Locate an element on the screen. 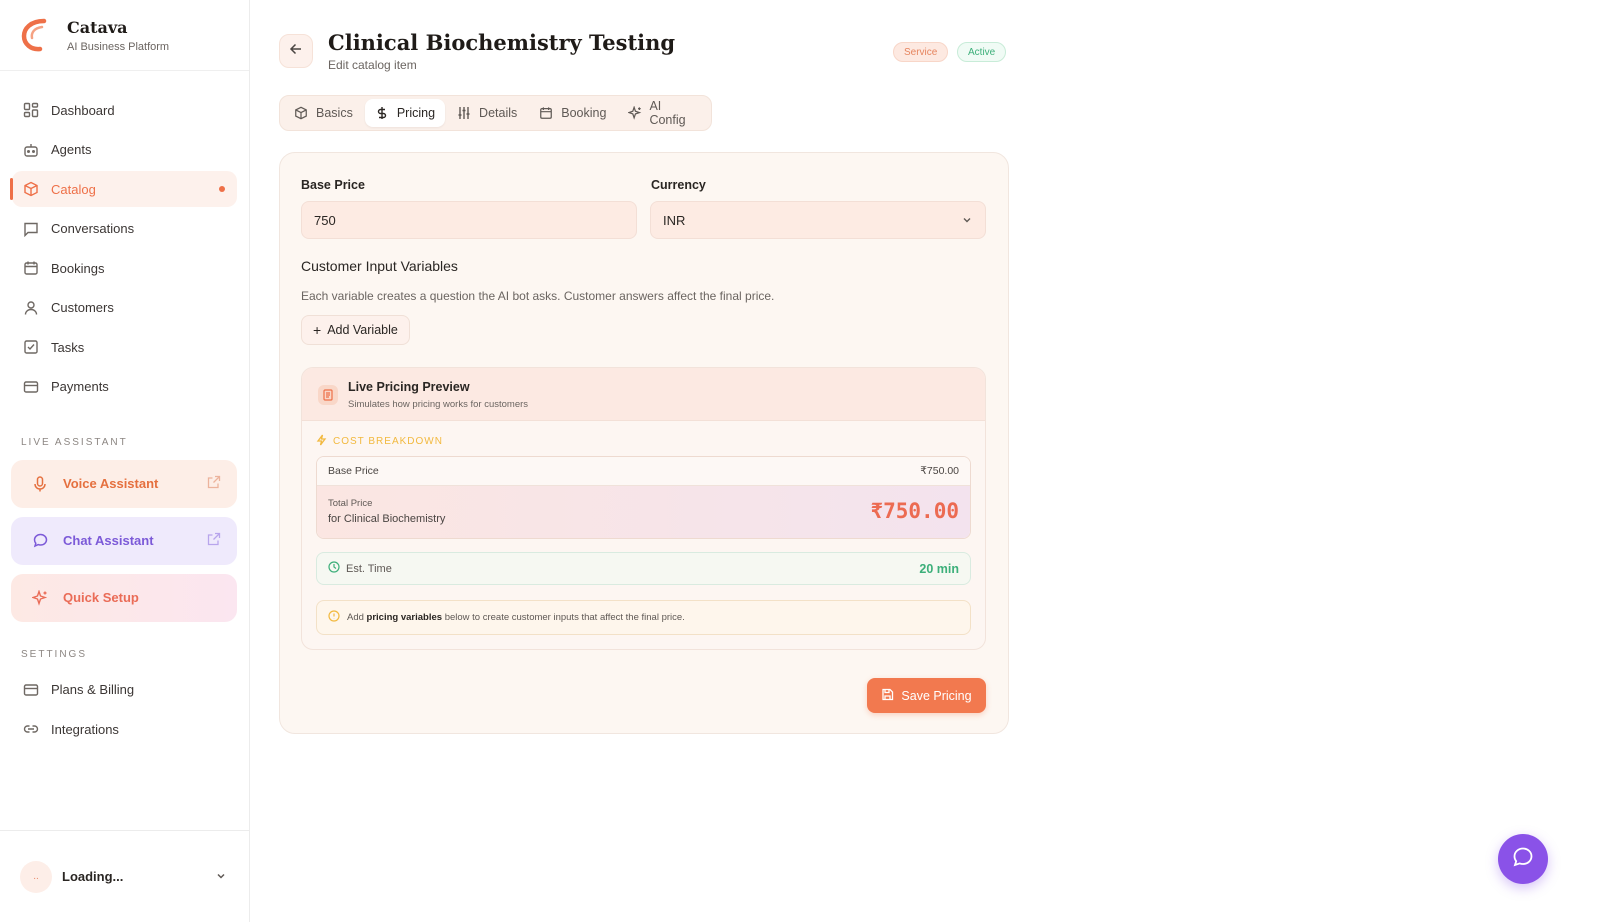 Image resolution: width=1600 pixels, height=922 pixels. currency-value: INR is located at coordinates (674, 220).